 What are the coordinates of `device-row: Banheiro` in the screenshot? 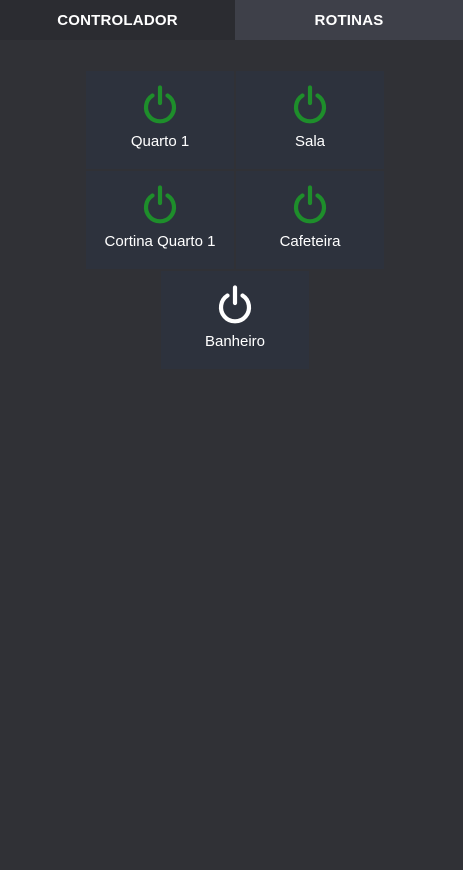 It's located at (235, 320).